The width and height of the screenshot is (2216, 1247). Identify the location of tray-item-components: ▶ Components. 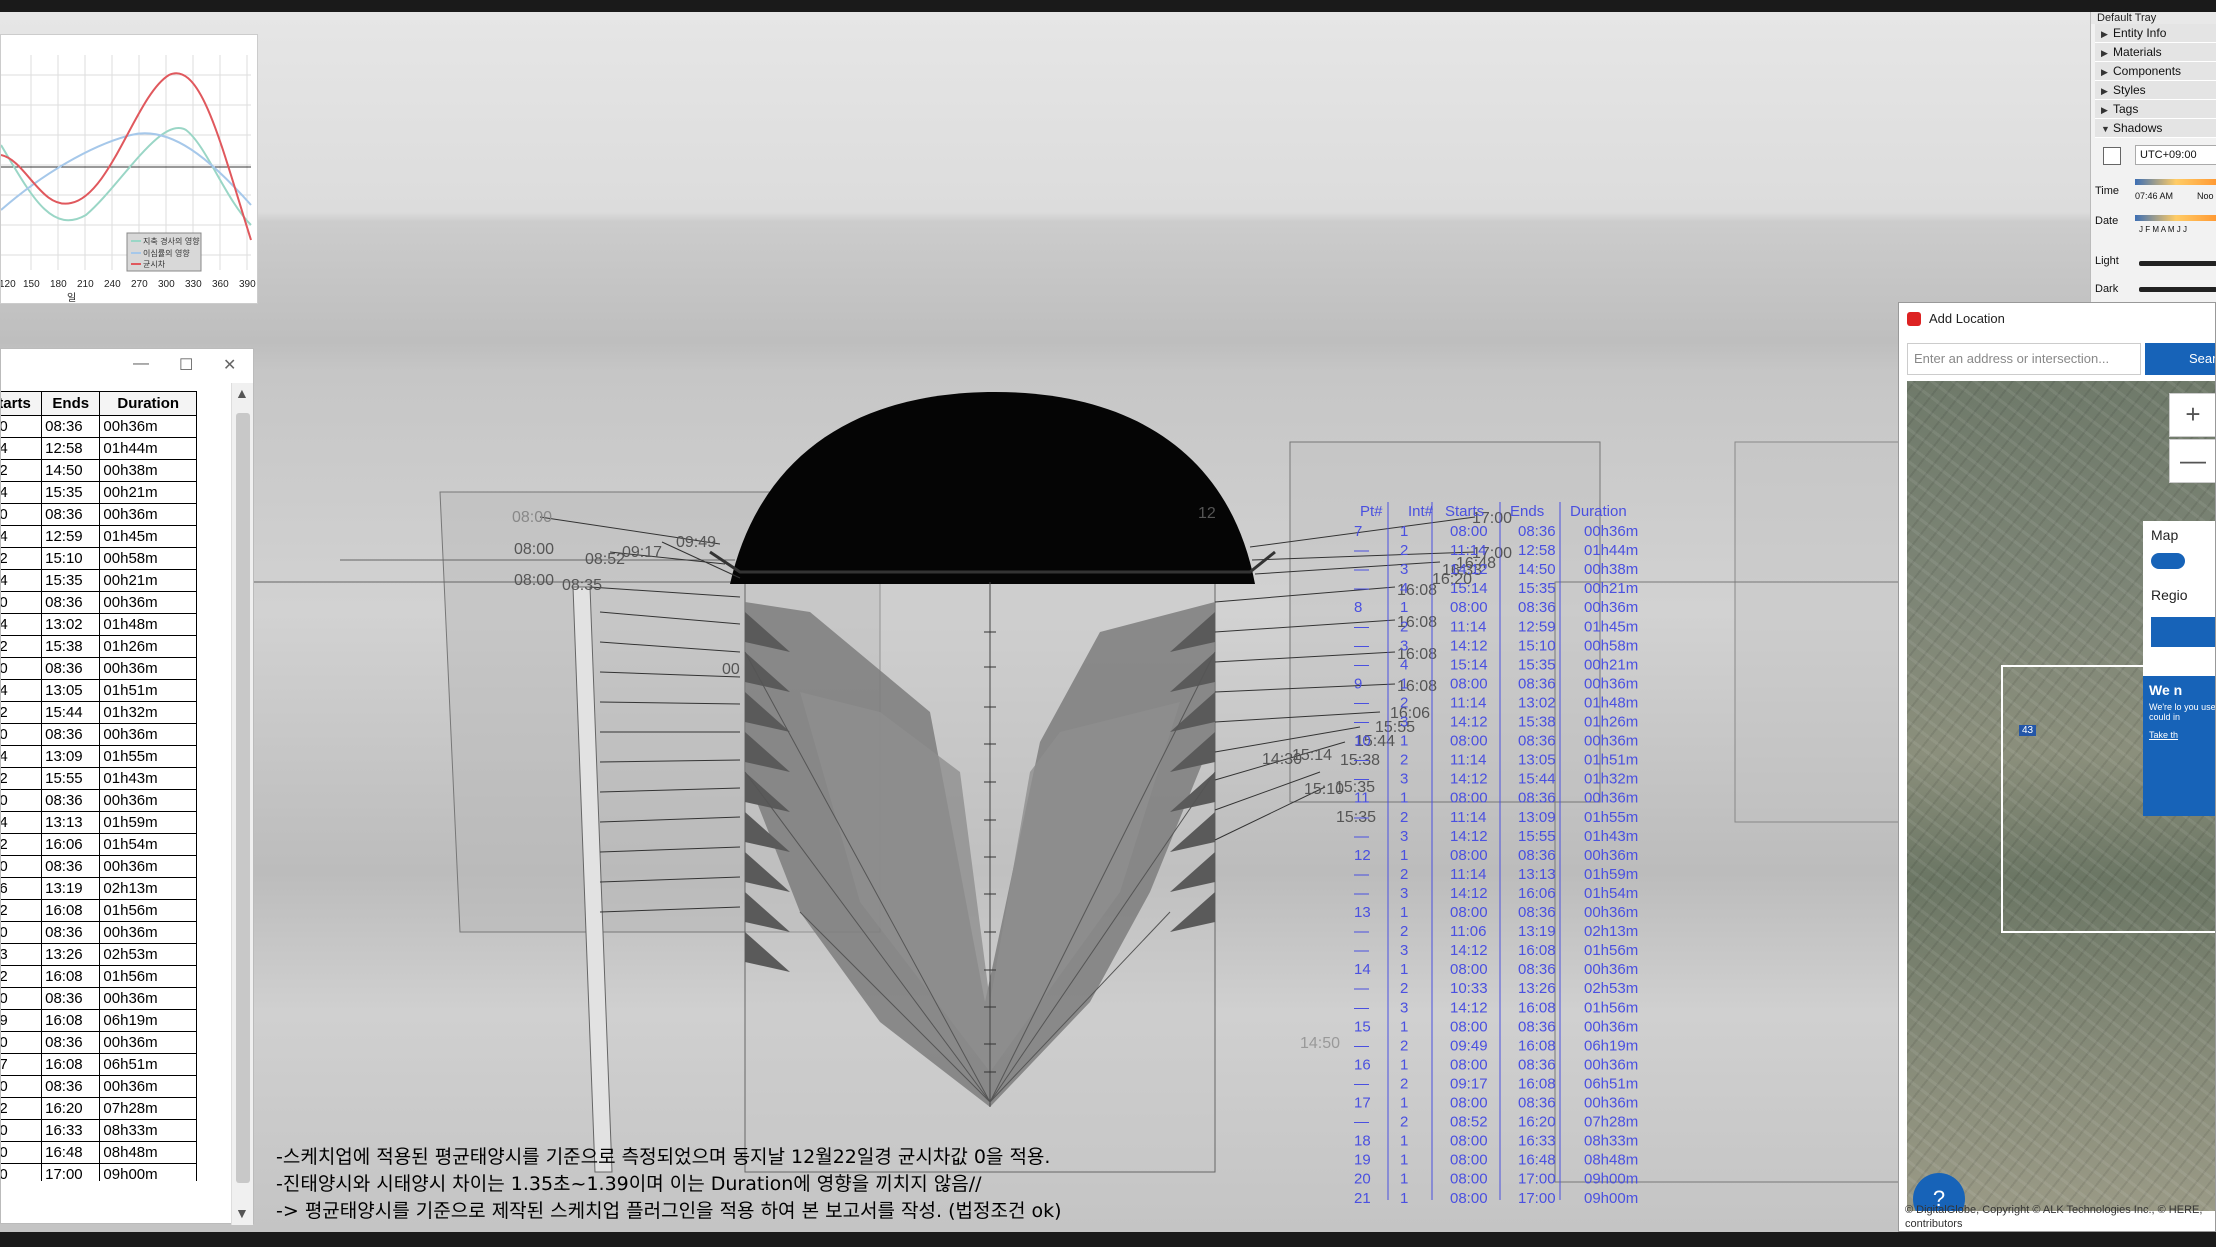
(2155, 71).